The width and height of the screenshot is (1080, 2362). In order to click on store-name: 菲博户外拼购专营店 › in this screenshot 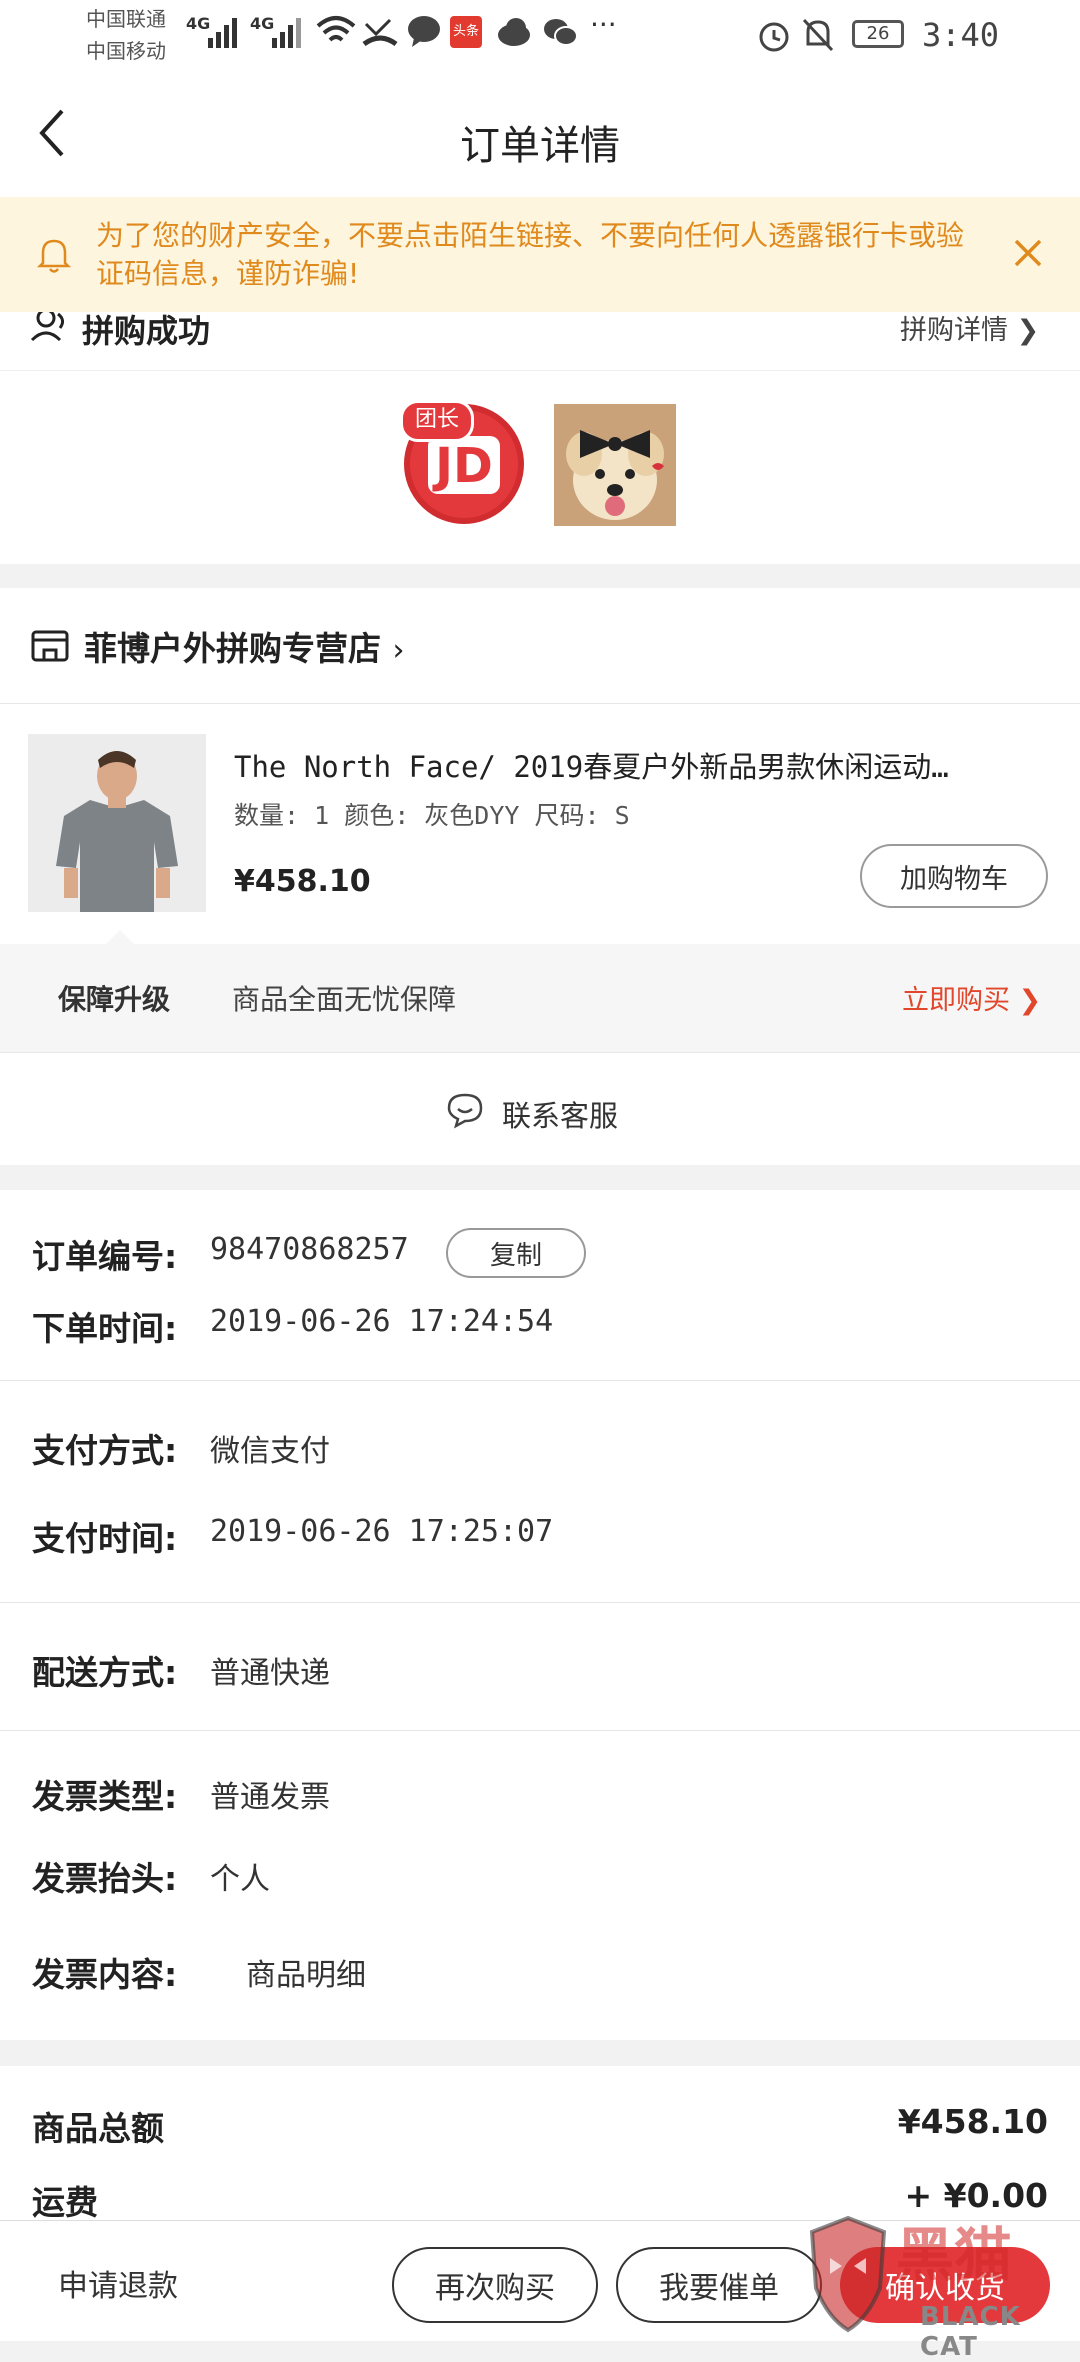, I will do `click(244, 646)`.